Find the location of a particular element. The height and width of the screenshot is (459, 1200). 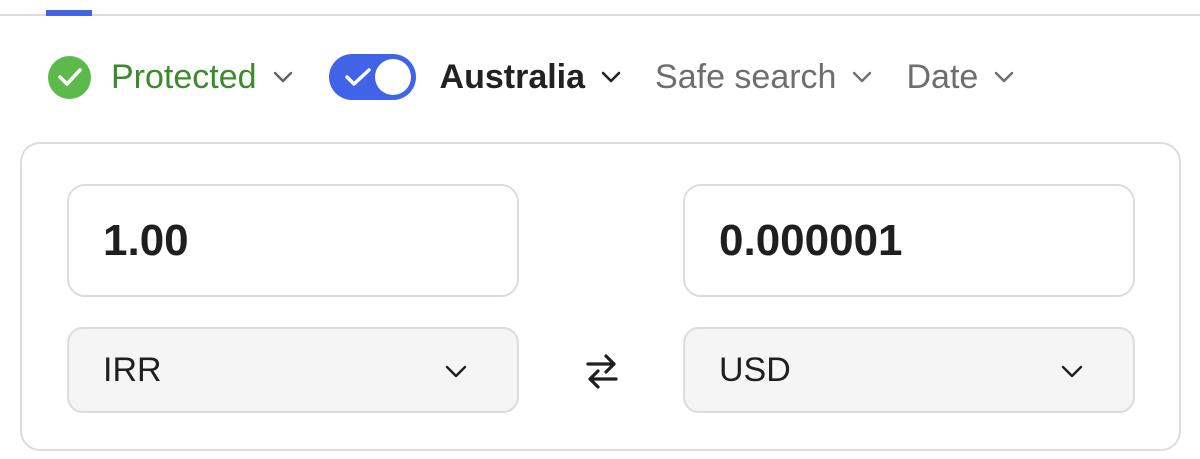

safe-search-filter: Safe search is located at coordinates (763, 77).